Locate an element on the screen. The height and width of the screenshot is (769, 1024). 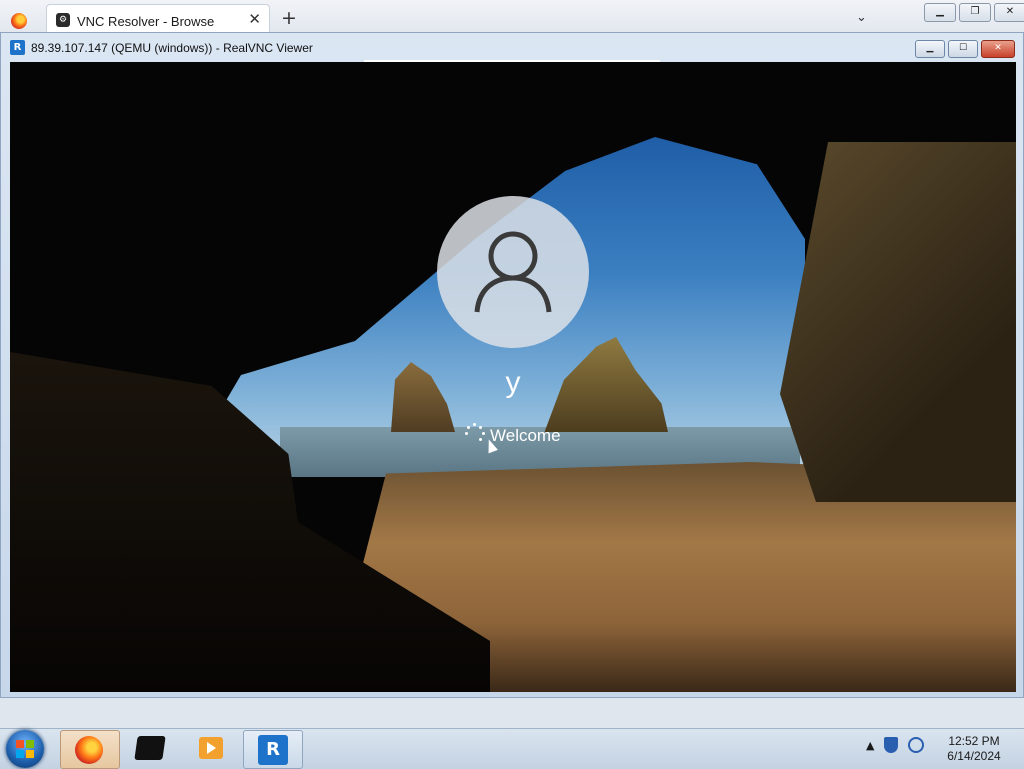
user-avatar is located at coordinates (513, 272).